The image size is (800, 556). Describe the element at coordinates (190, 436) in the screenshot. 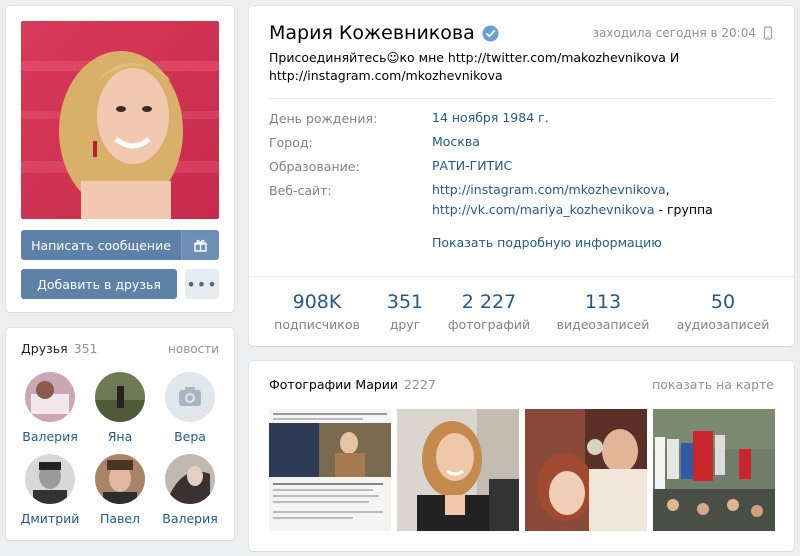

I see `friend-name: Вера` at that location.